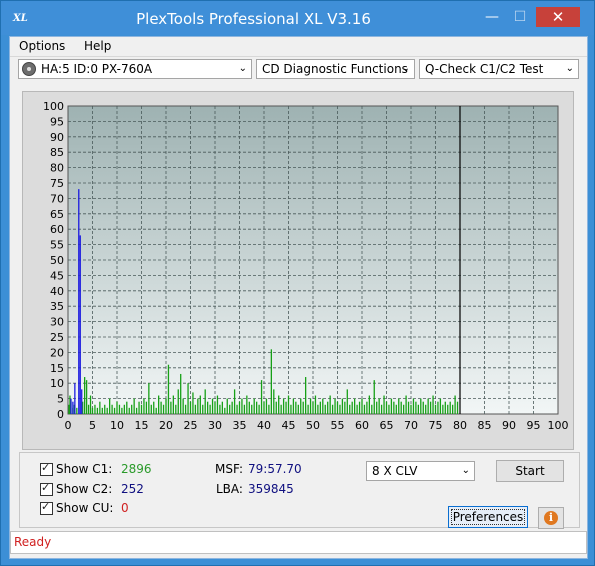  I want to click on info-icon: i, so click(551, 518).